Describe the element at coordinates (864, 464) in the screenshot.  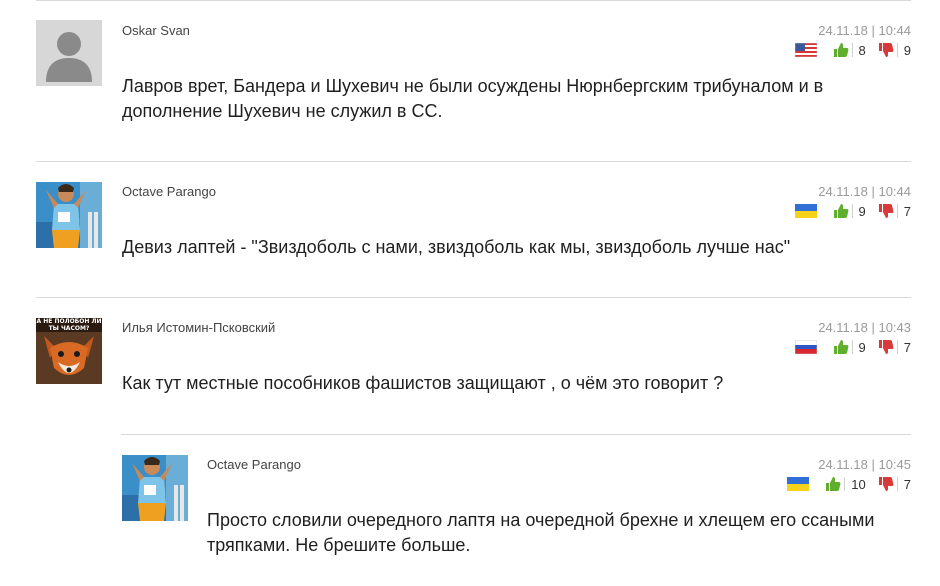
I see `comment-datetime: 24.11.18 | 10:45` at that location.